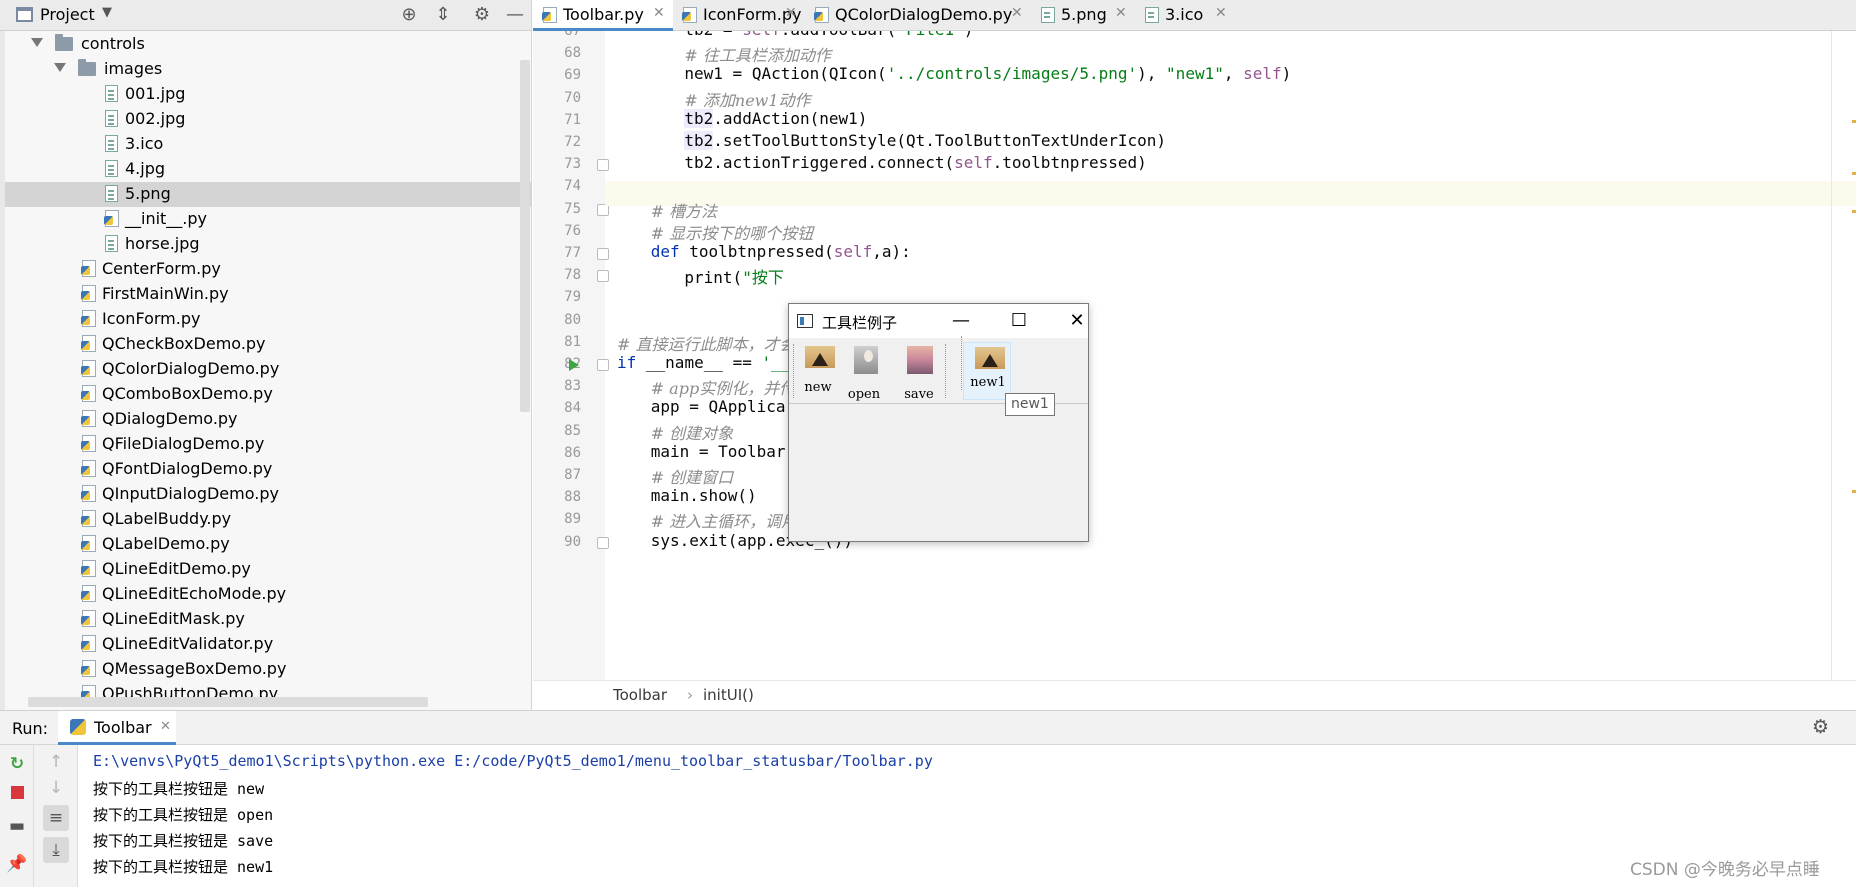  What do you see at coordinates (268, 544) in the screenshot?
I see `tree-item: QLabelDemo.py` at bounding box center [268, 544].